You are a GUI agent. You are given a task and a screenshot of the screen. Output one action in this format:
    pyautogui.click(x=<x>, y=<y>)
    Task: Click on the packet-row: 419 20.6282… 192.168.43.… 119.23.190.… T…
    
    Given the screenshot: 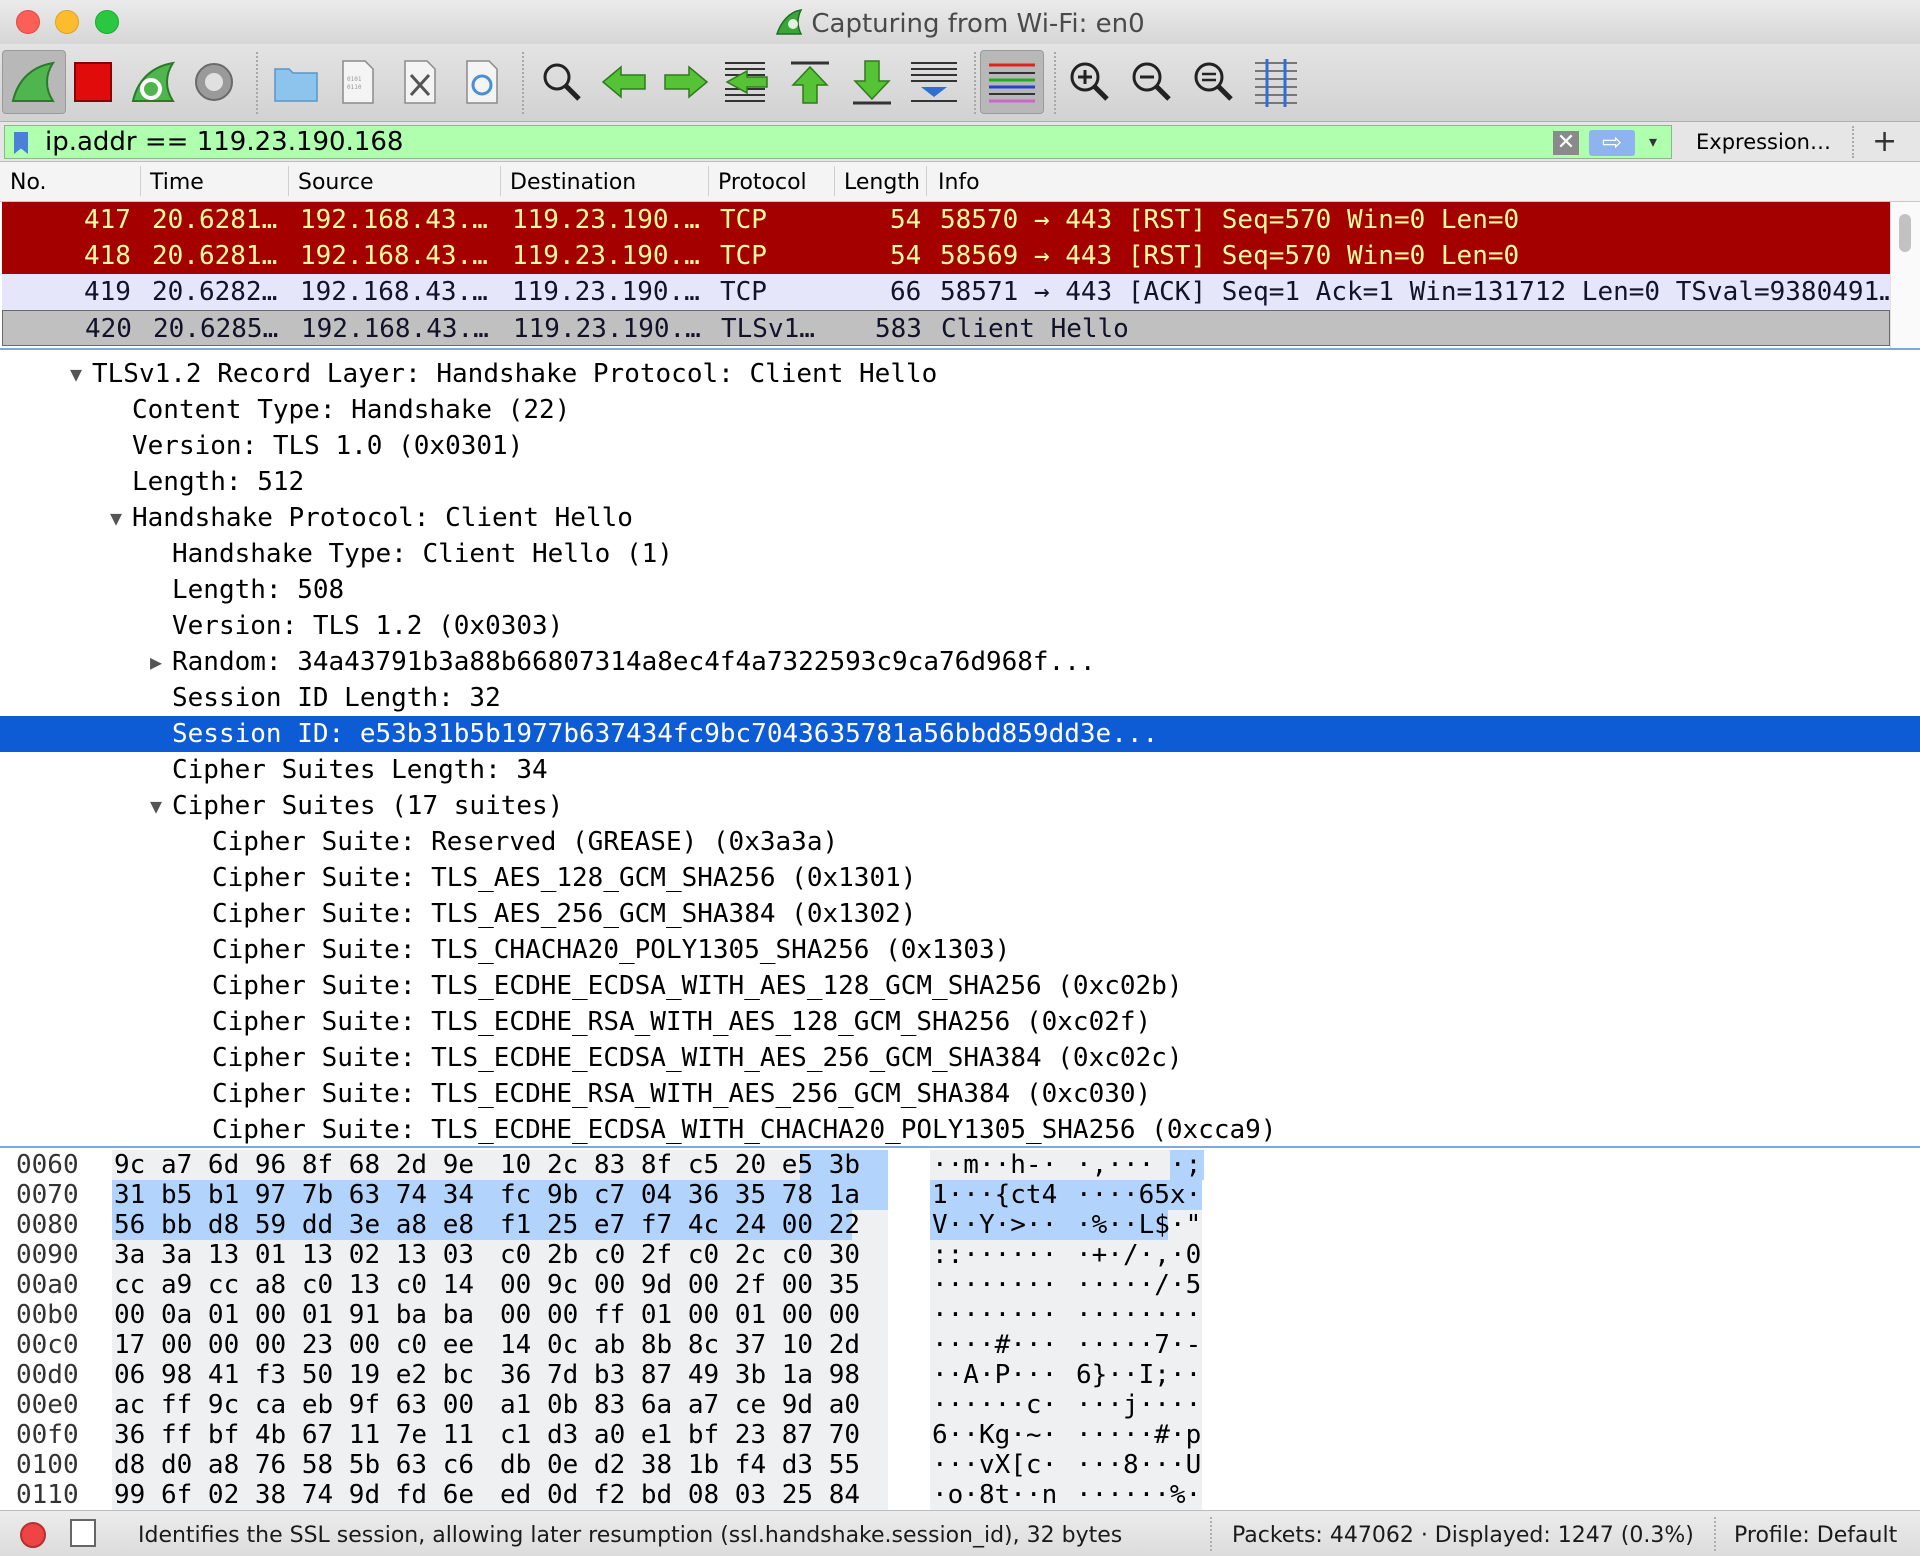 What is the action you would take?
    pyautogui.click(x=948, y=292)
    